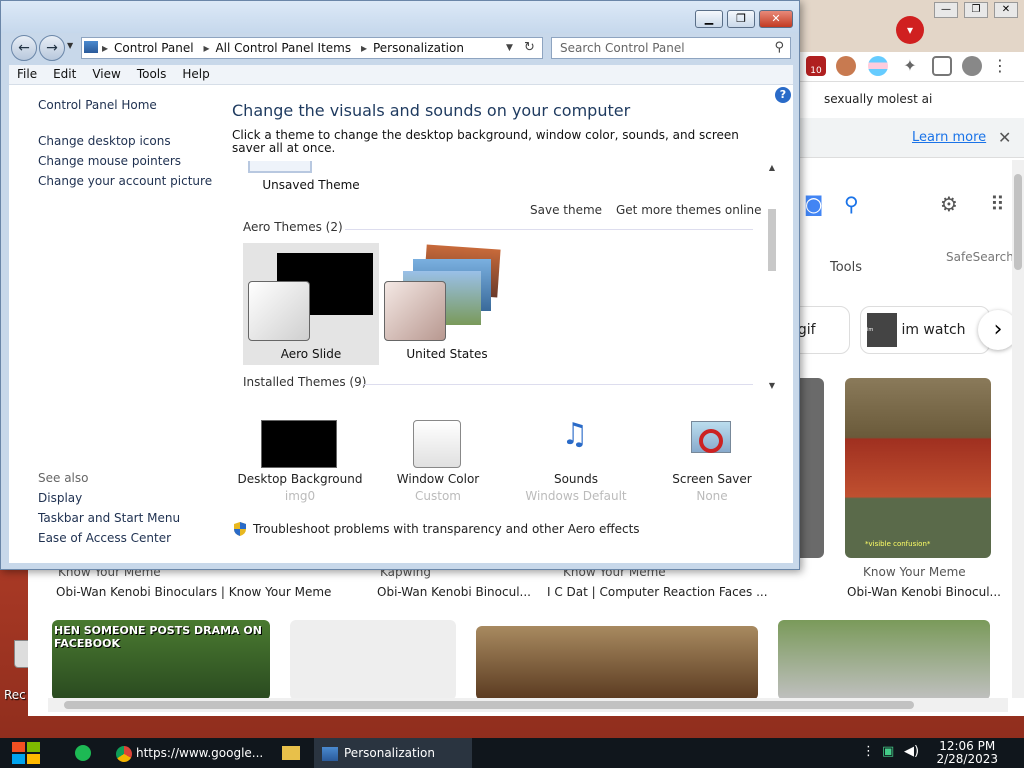  I want to click on breadcrumb-personalization: Personalization, so click(418, 48).